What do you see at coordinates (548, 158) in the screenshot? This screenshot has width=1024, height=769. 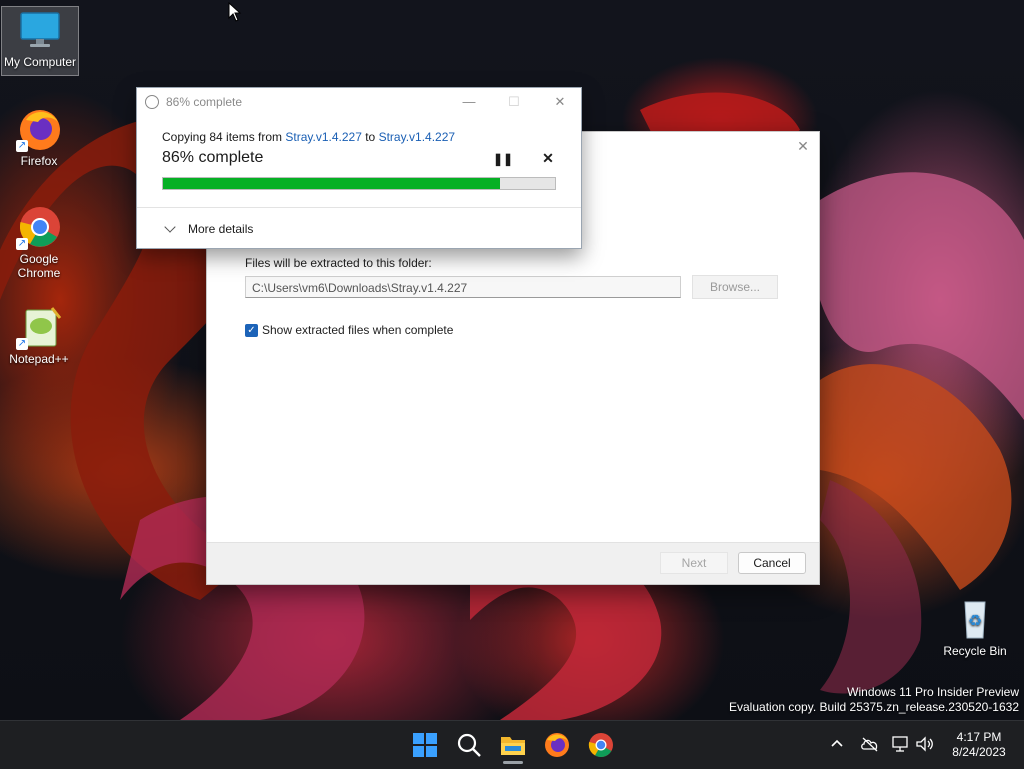 I see `cancel-copy-button: ✕` at bounding box center [548, 158].